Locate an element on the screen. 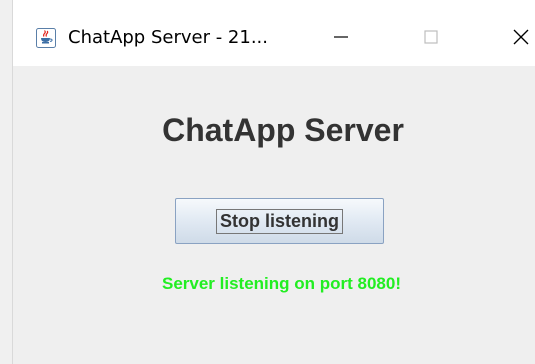 Image resolution: width=535 pixels, height=364 pixels. close-icon is located at coordinates (521, 39).